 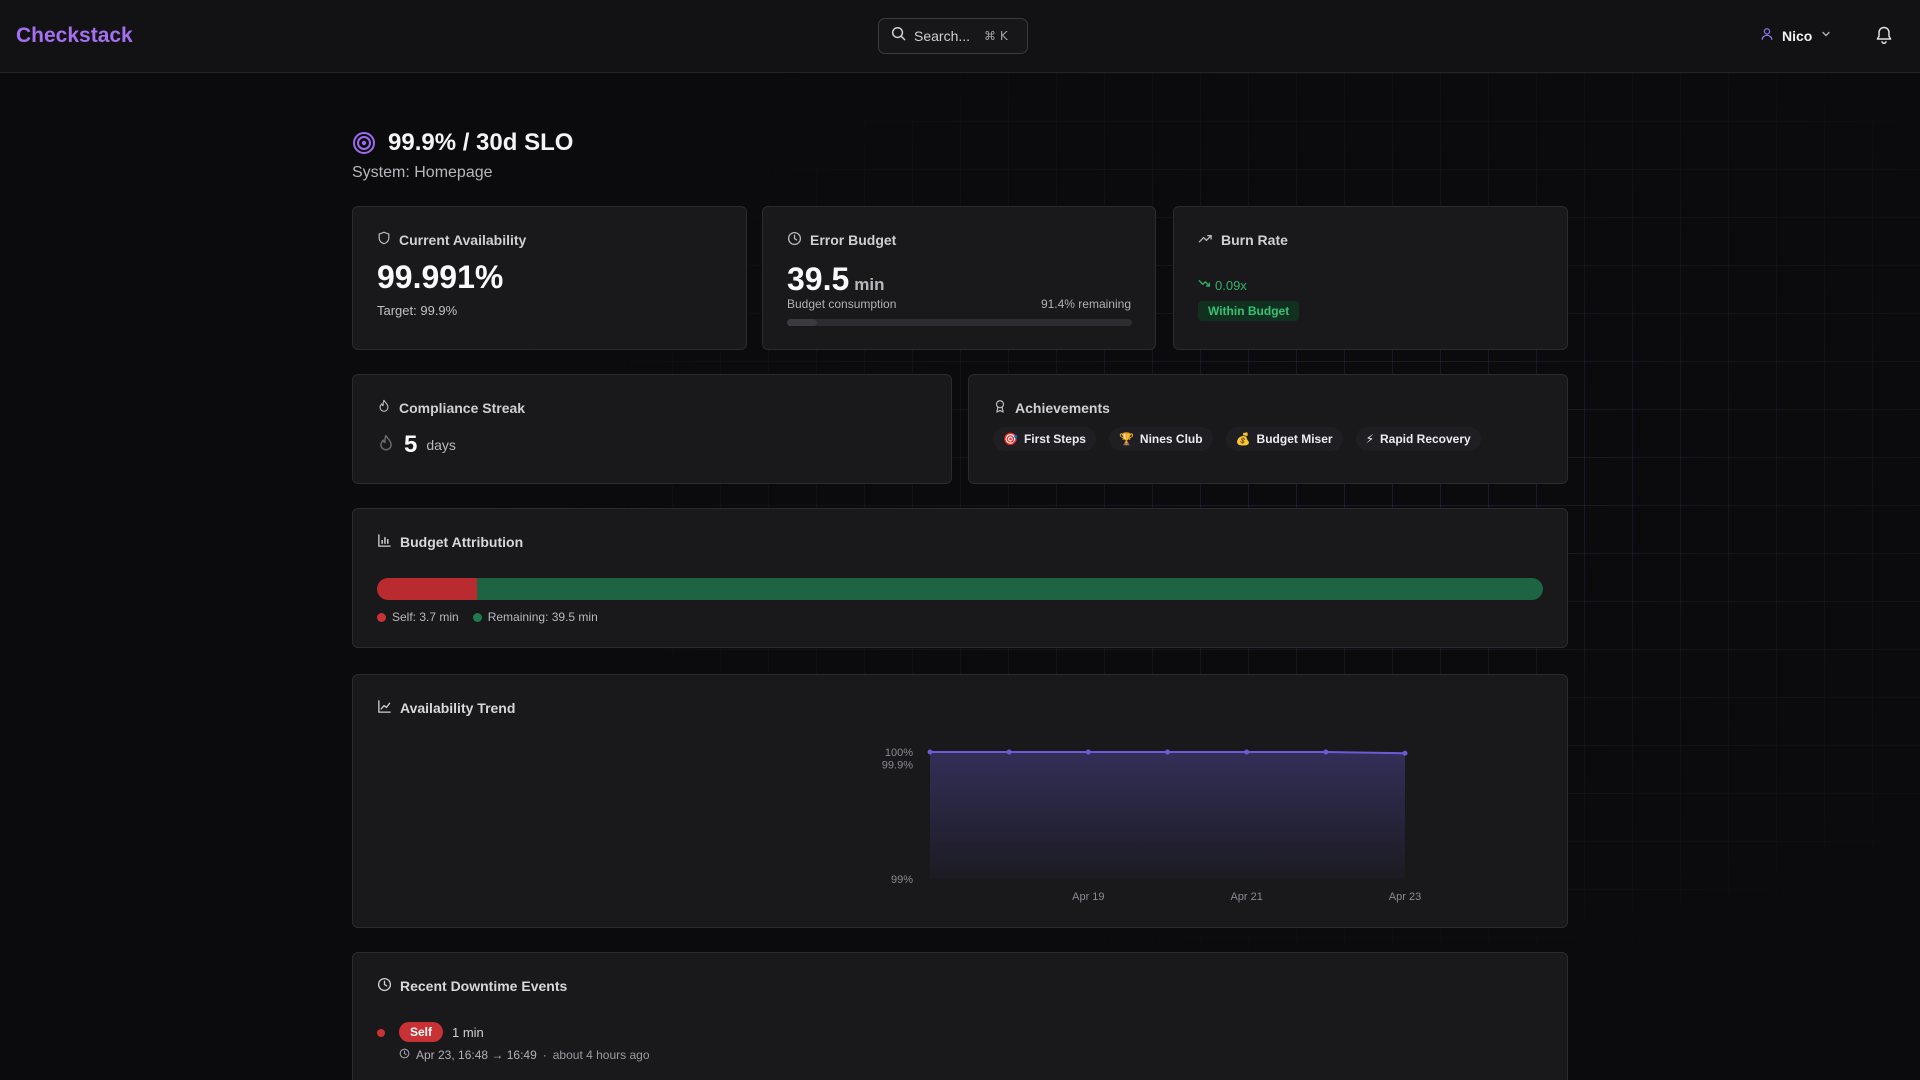 What do you see at coordinates (427, 589) in the screenshot?
I see `attribution-self-segment` at bounding box center [427, 589].